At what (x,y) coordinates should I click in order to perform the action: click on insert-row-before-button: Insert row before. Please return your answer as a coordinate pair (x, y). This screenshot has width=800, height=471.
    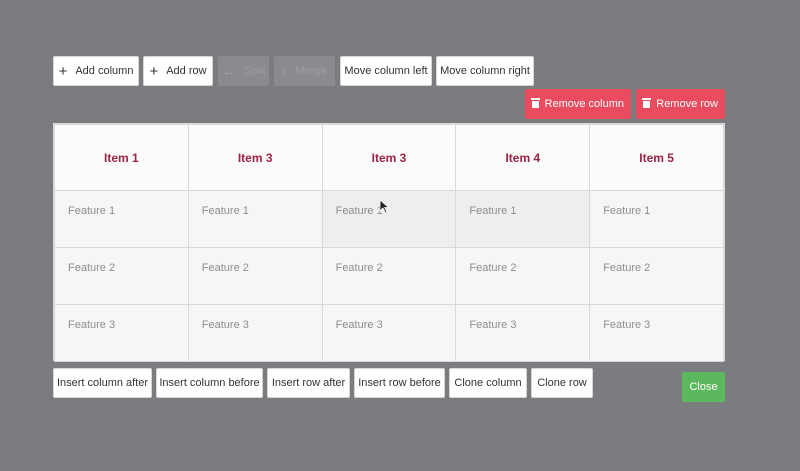
    Looking at the image, I should click on (399, 383).